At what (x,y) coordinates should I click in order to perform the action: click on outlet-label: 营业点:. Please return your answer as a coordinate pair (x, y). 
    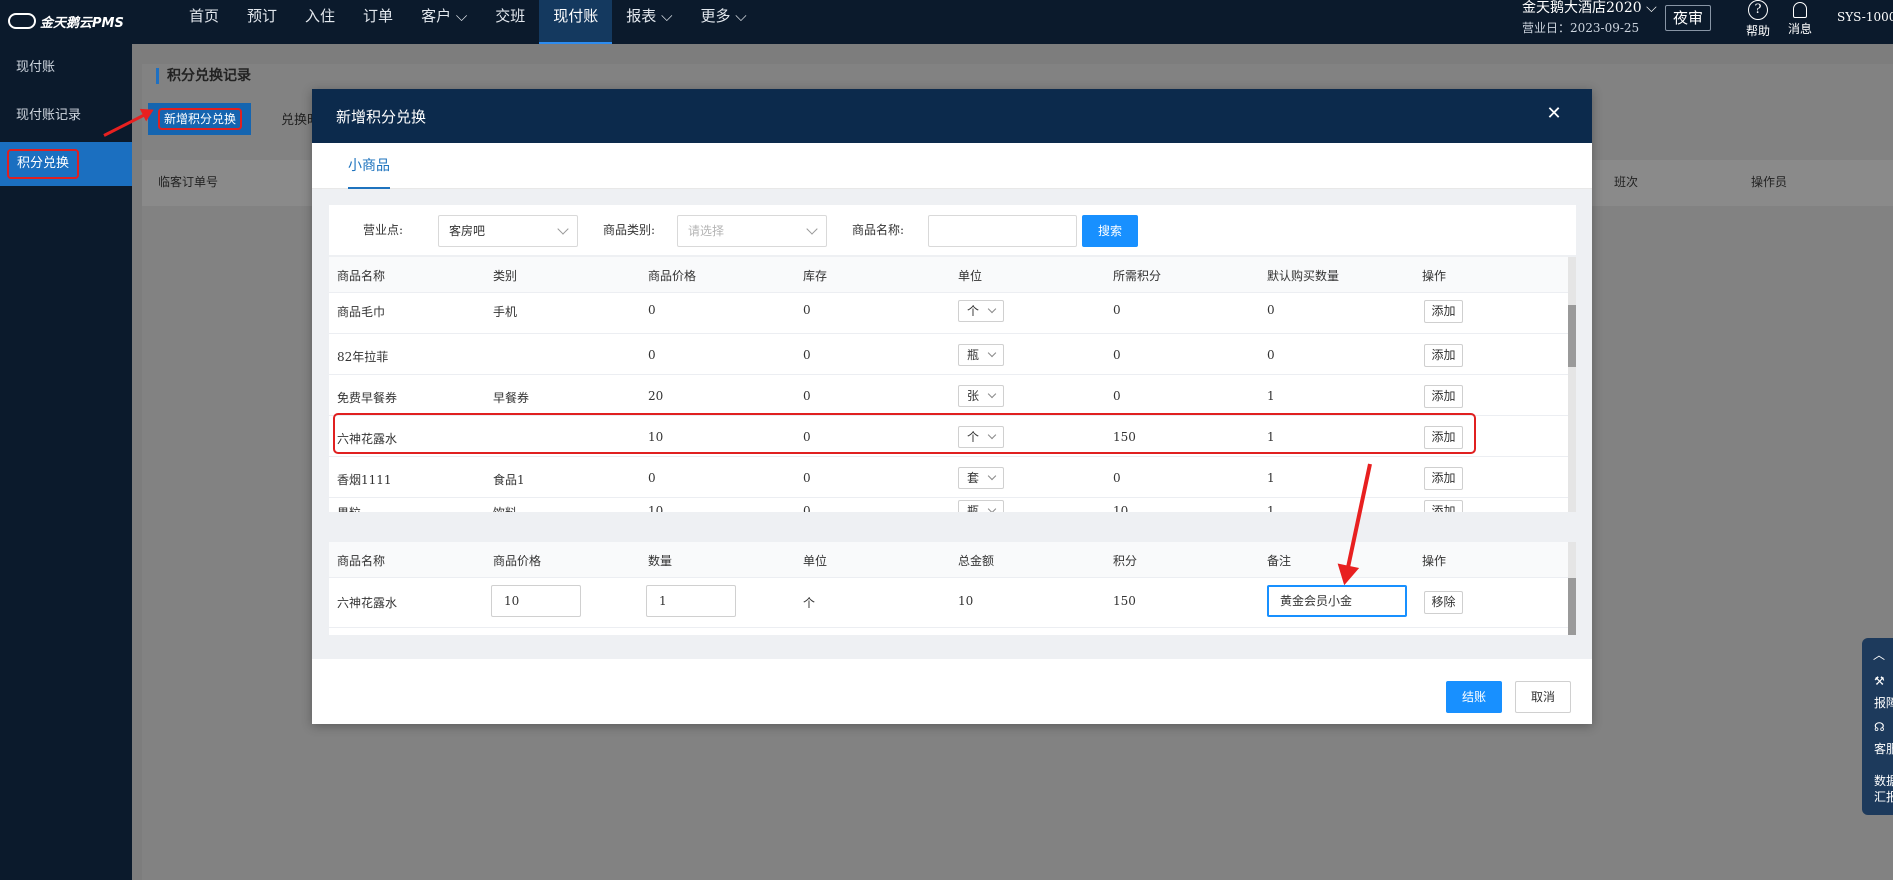
    Looking at the image, I should click on (383, 230).